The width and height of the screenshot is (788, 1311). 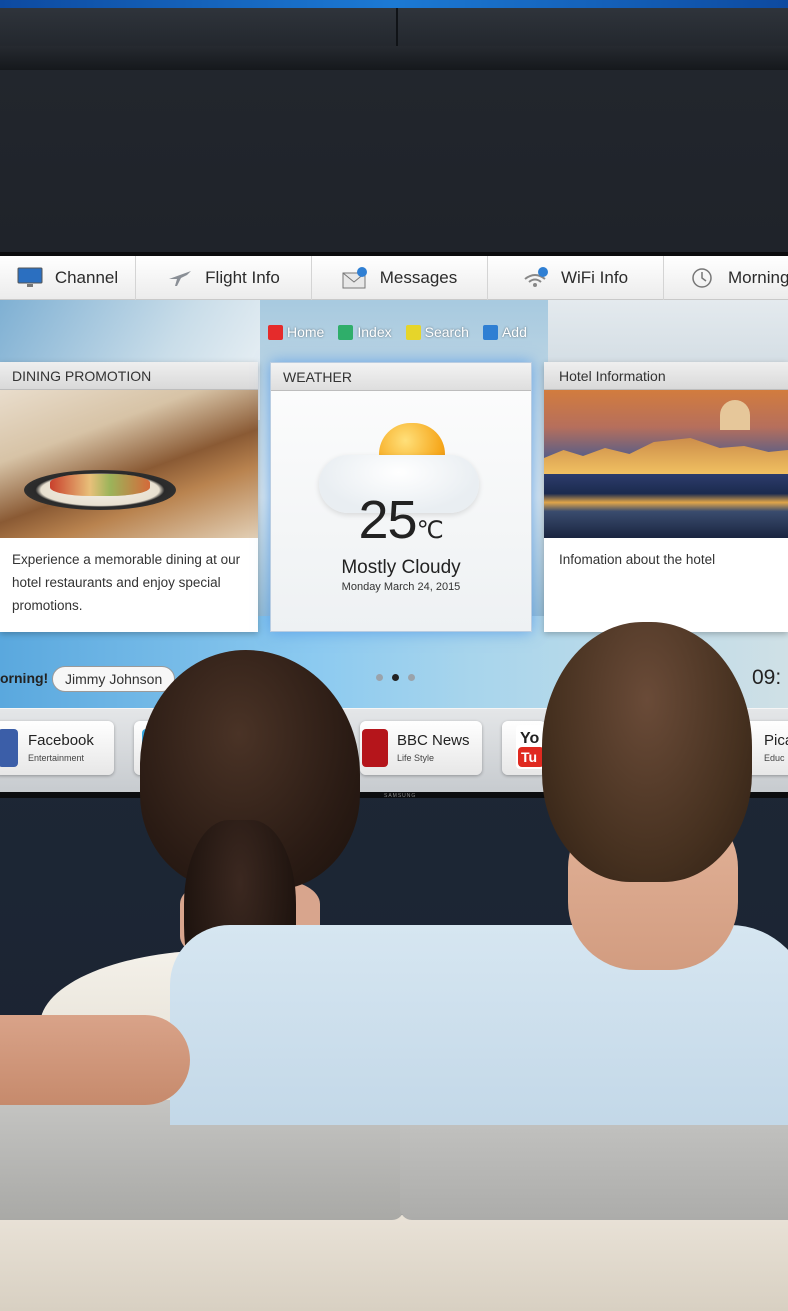 I want to click on app-tile-facebook: Facebook Entertainment, so click(x=57, y=748).